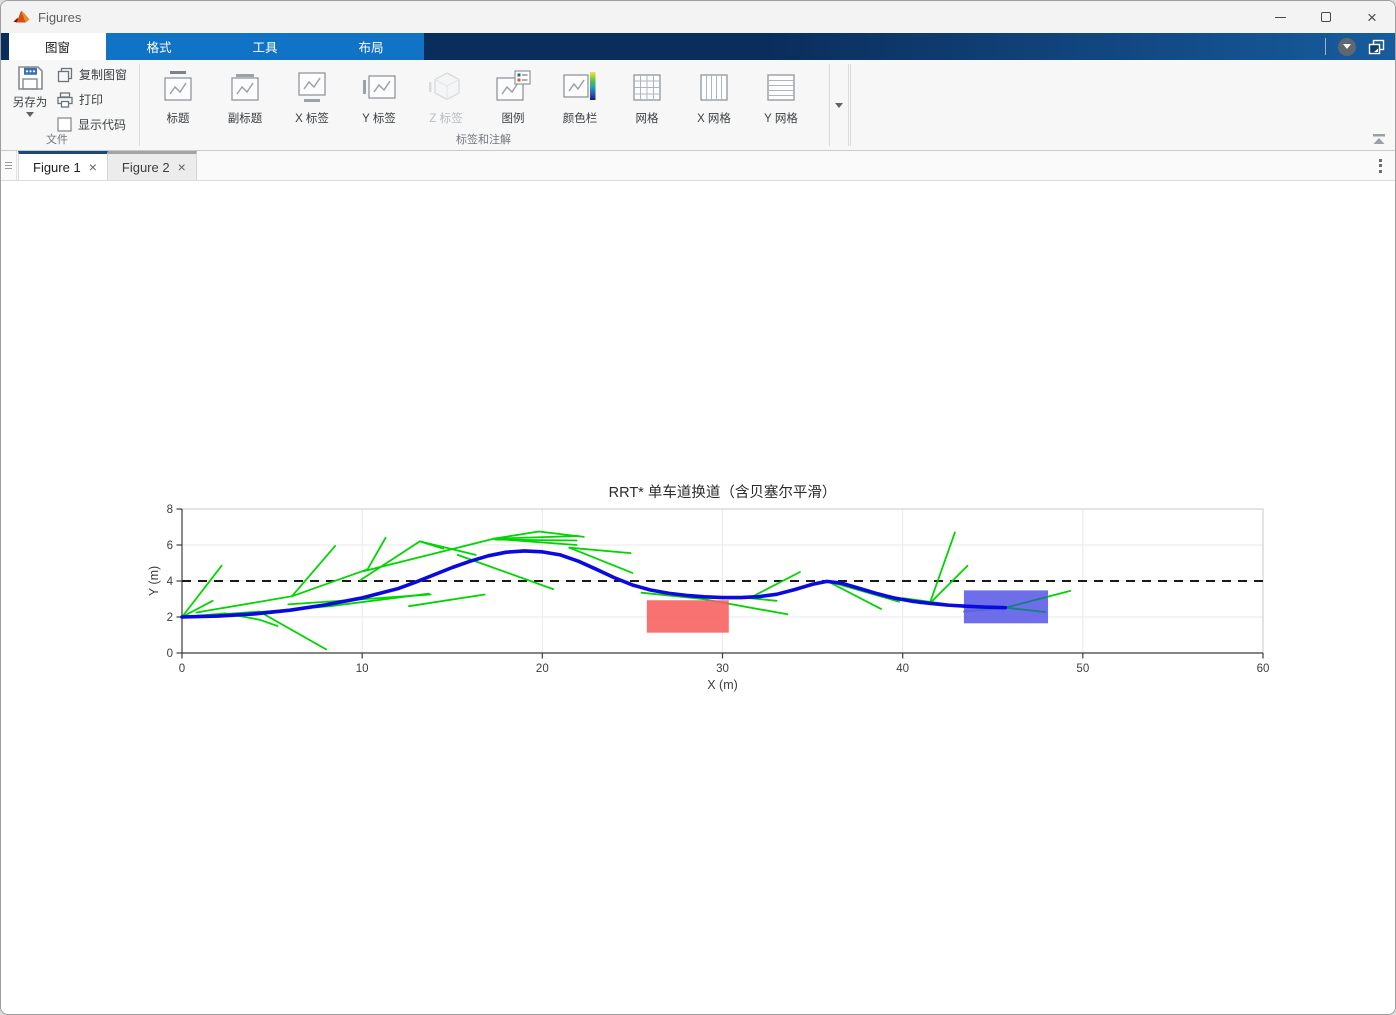 The width and height of the screenshot is (1396, 1015). I want to click on svg-text: RRT* 单车道换道（含贝塞尔平滑）, so click(723, 492).